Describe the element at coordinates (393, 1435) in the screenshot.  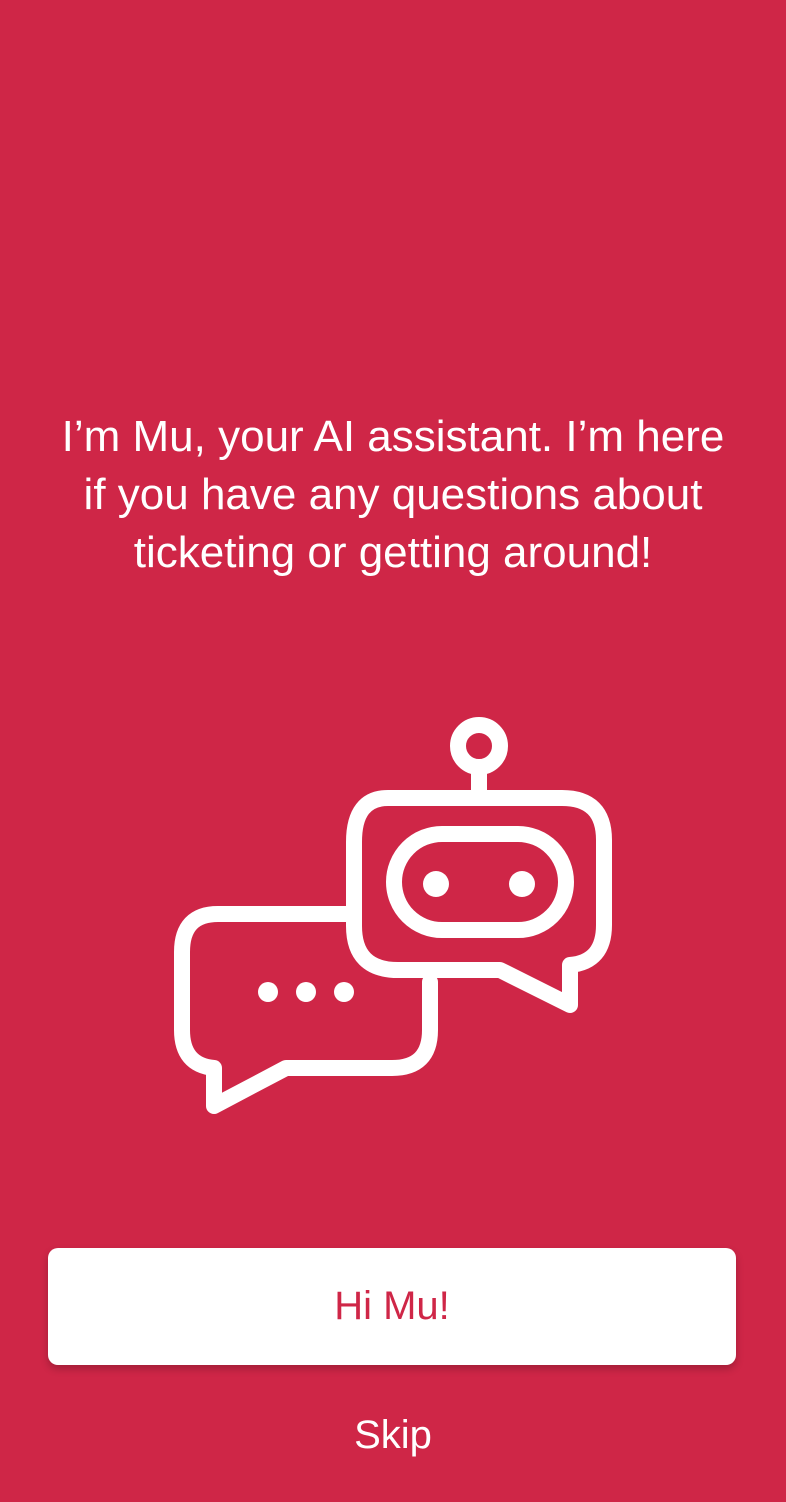
I see `skip-button: Skip` at that location.